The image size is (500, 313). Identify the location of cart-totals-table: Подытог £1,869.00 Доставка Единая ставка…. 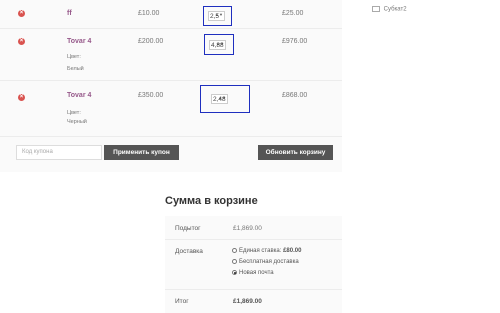
(253, 264).